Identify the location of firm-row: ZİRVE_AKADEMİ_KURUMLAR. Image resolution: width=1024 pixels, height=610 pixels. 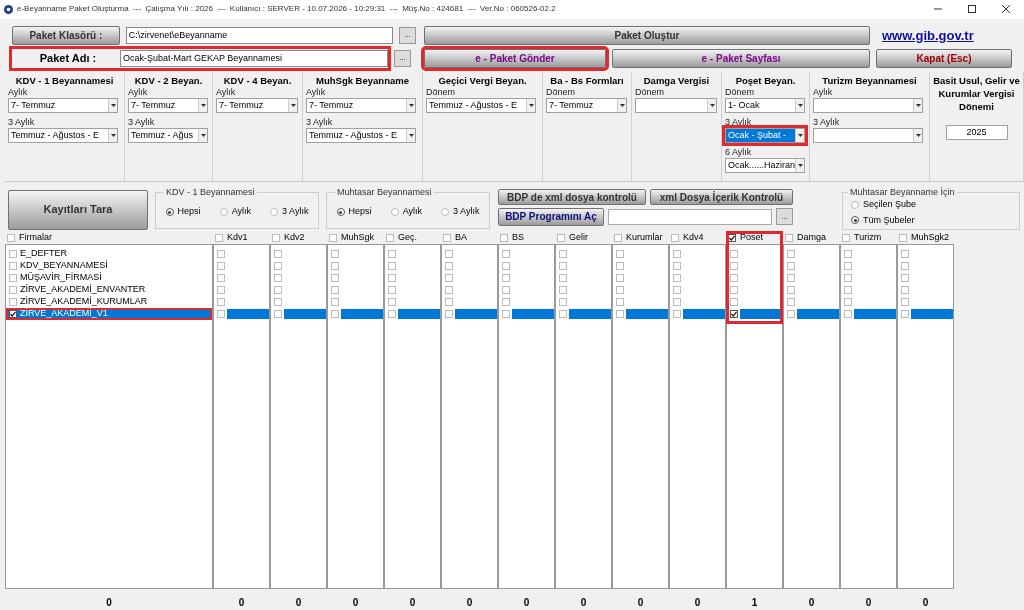
(109, 302).